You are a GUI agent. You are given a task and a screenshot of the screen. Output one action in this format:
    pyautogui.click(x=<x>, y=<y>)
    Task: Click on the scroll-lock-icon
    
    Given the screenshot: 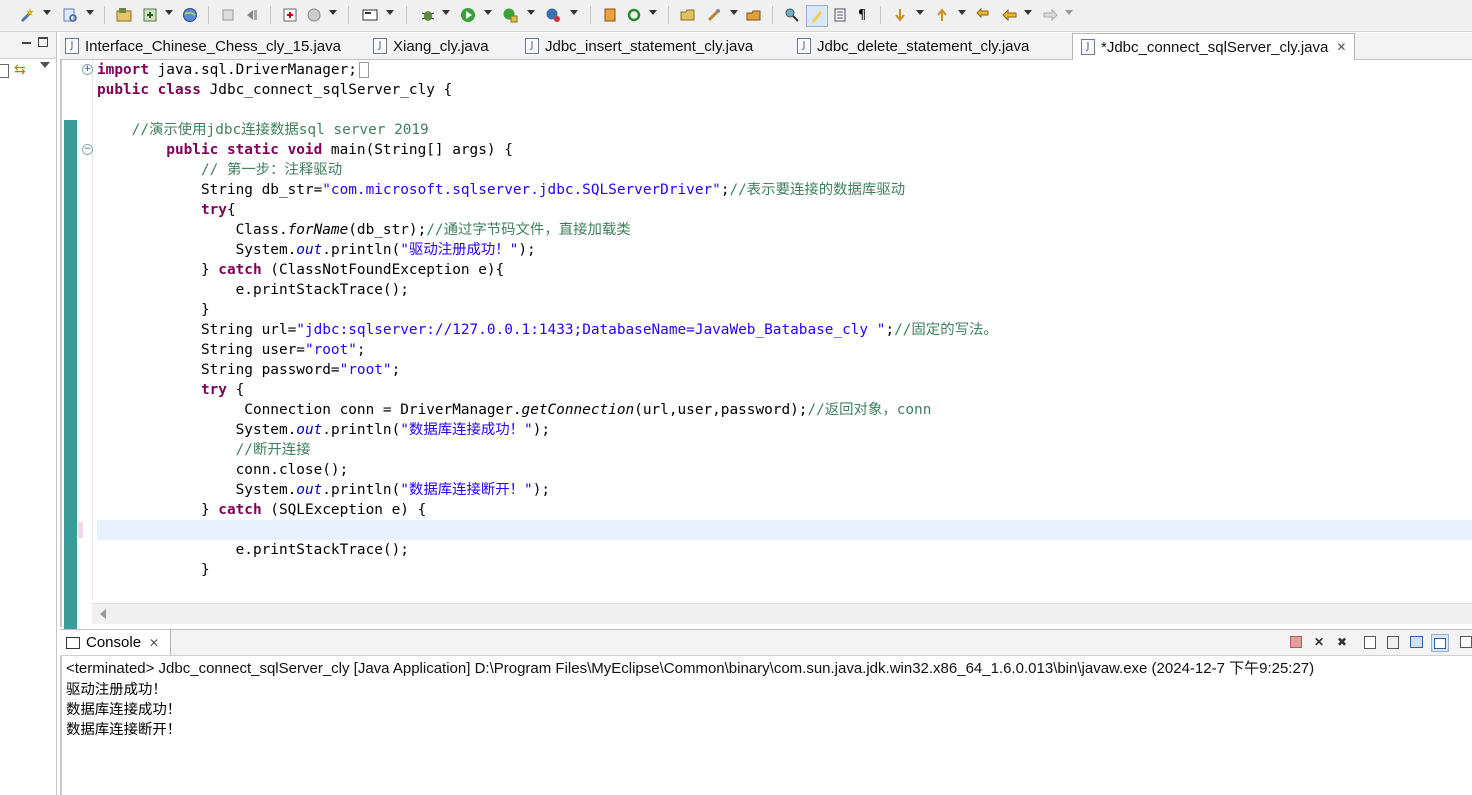 What is the action you would take?
    pyautogui.click(x=1393, y=642)
    